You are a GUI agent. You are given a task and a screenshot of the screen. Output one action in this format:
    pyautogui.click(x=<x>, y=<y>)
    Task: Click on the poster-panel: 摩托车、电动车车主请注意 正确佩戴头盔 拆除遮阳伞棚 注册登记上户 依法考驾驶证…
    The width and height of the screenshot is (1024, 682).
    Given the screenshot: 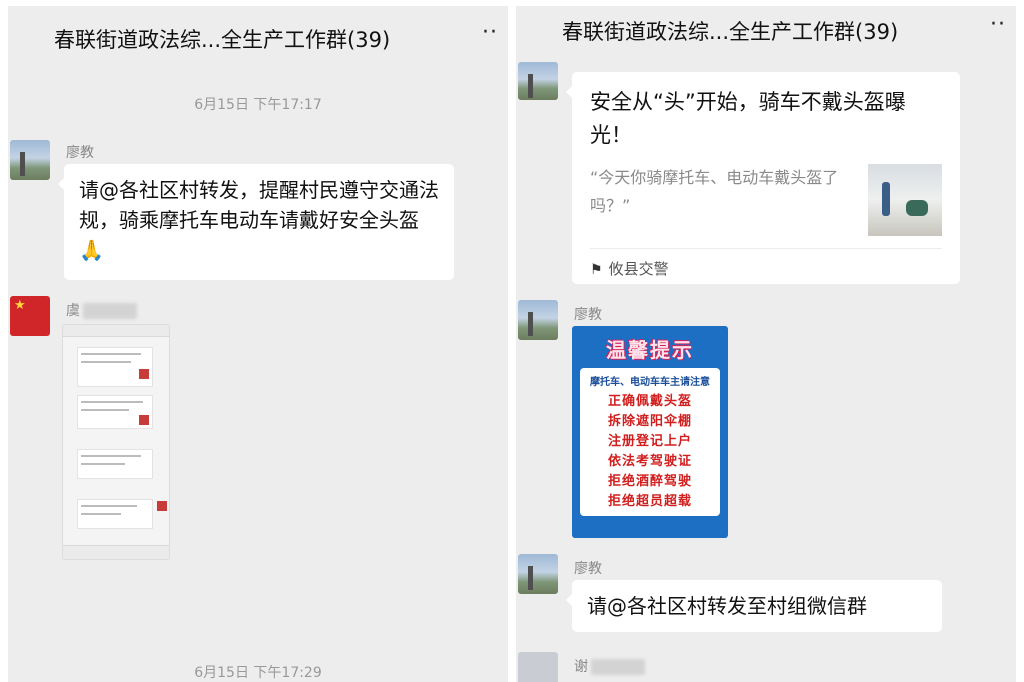 What is the action you would take?
    pyautogui.click(x=650, y=442)
    